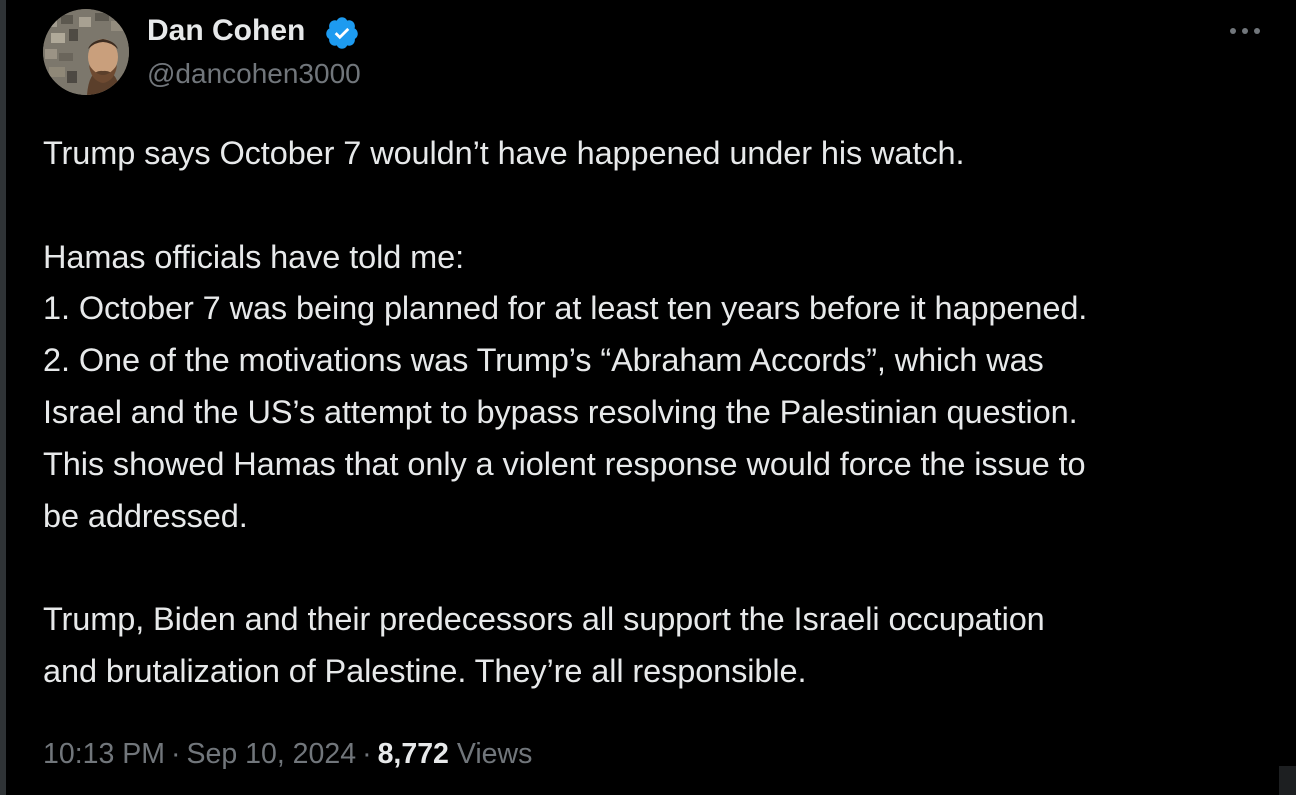 The width and height of the screenshot is (1296, 795). Describe the element at coordinates (1245, 31) in the screenshot. I see `more-options-icon` at that location.